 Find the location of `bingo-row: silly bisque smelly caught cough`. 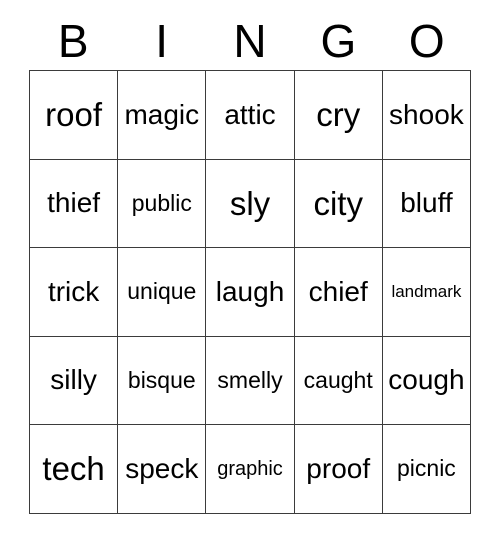

bingo-row: silly bisque smelly caught cough is located at coordinates (251, 380).